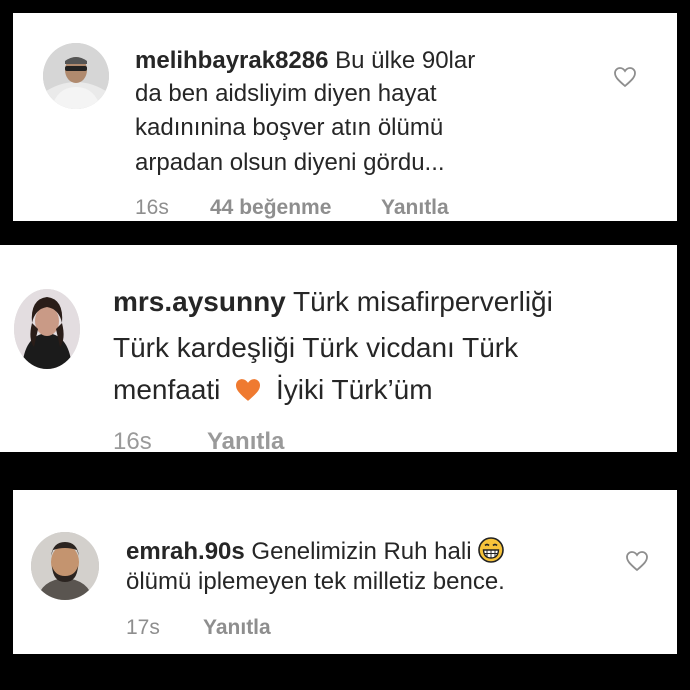 The width and height of the screenshot is (690, 690). I want to click on comment-line-3: kadınınina boşver atın ölümü, so click(289, 127).